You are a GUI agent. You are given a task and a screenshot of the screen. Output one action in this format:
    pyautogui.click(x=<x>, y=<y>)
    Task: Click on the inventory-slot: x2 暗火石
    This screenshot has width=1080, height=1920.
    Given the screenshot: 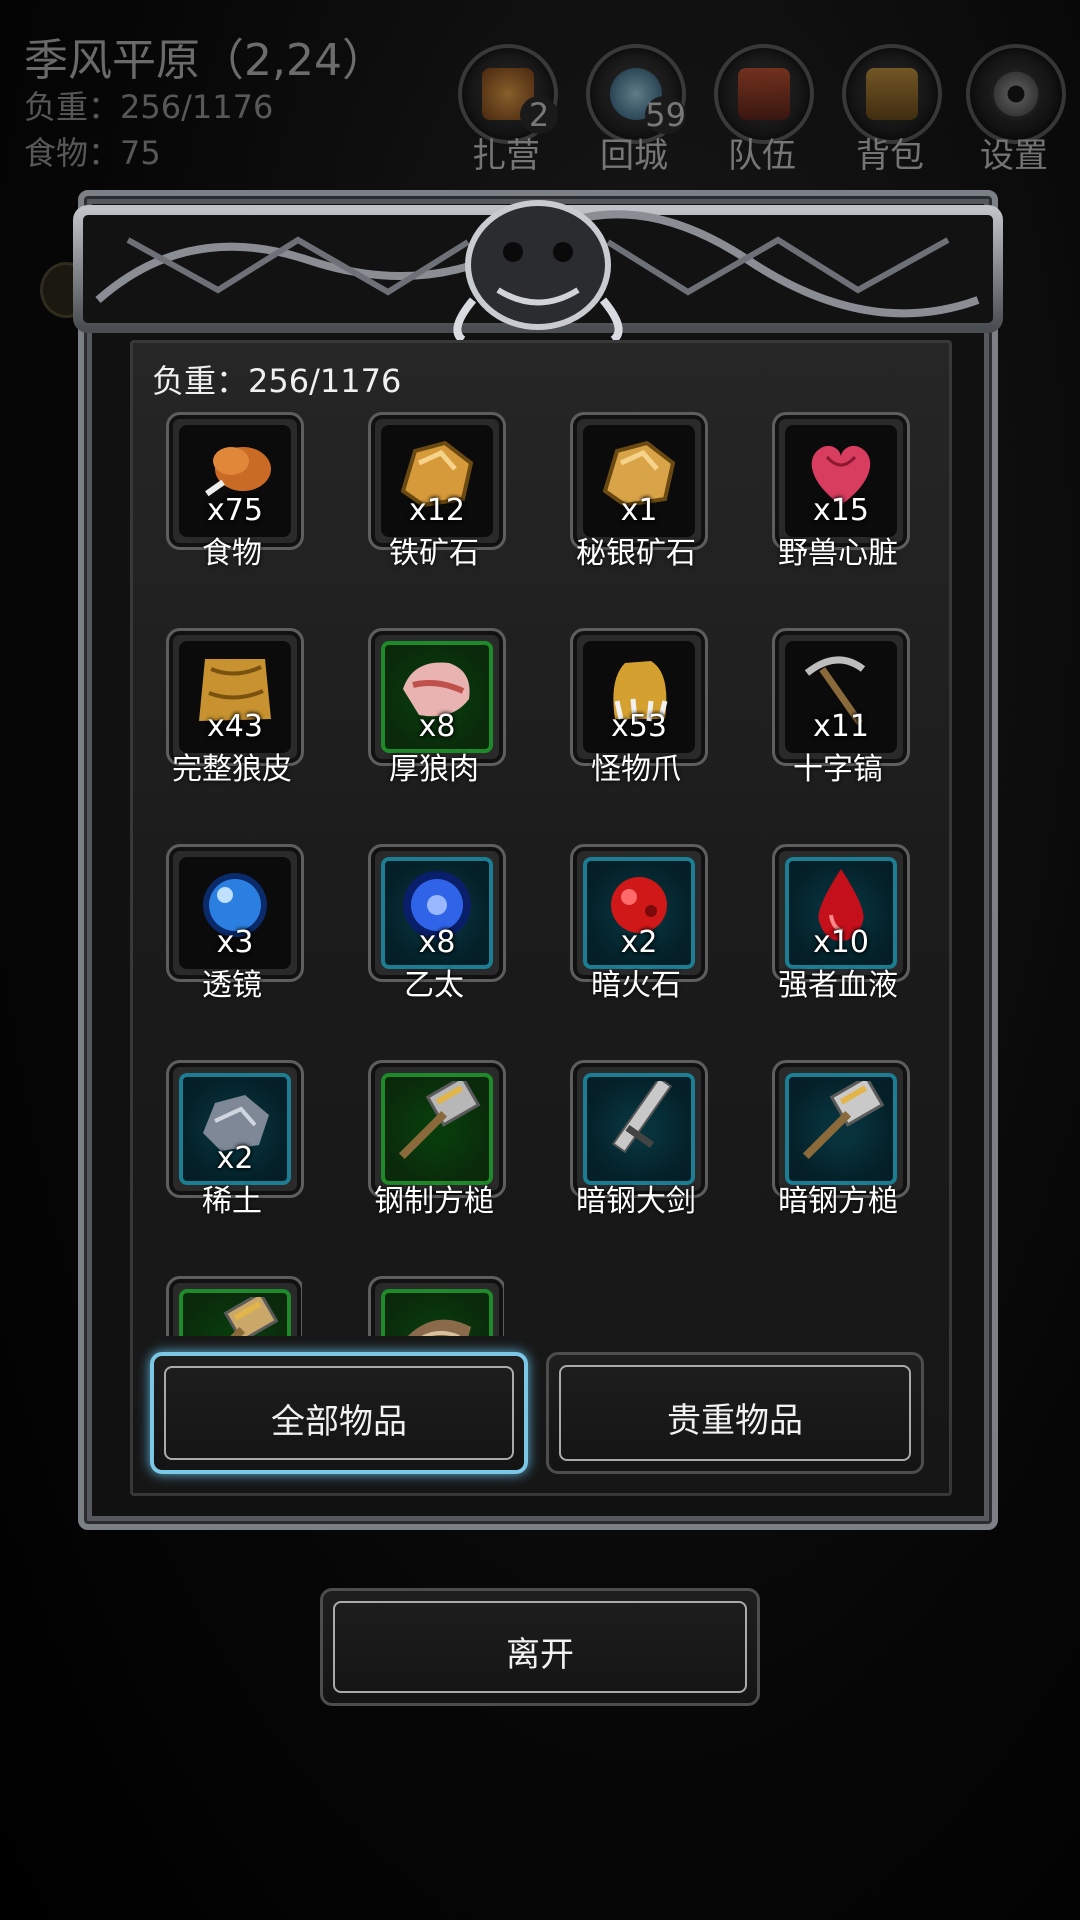 What is the action you would take?
    pyautogui.click(x=639, y=923)
    